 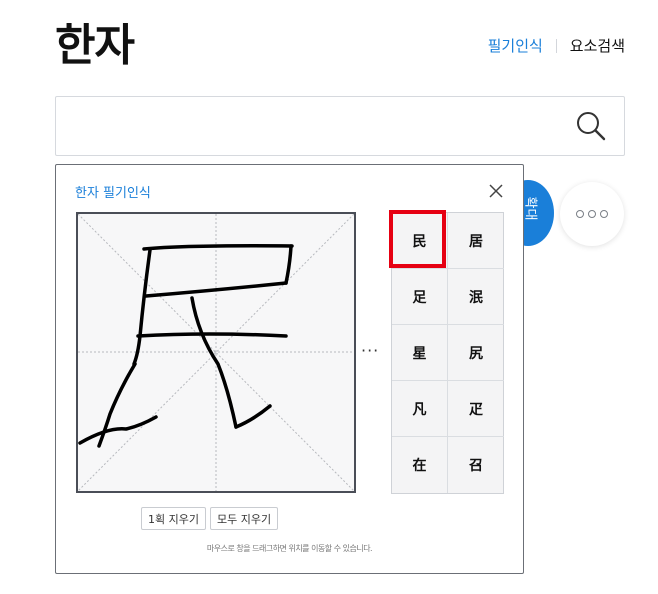 What do you see at coordinates (370, 350) in the screenshot?
I see `more-candidates-button: ···` at bounding box center [370, 350].